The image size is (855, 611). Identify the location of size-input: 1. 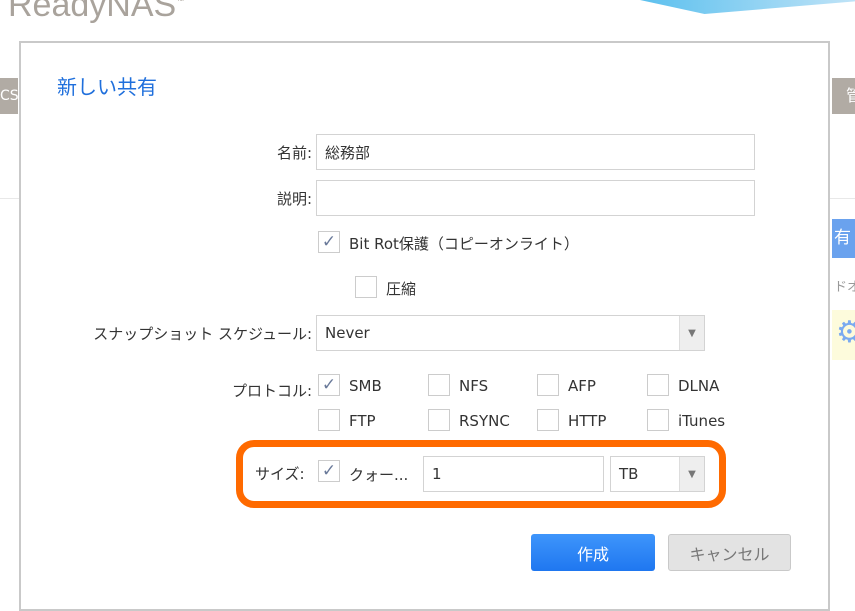
(513, 474).